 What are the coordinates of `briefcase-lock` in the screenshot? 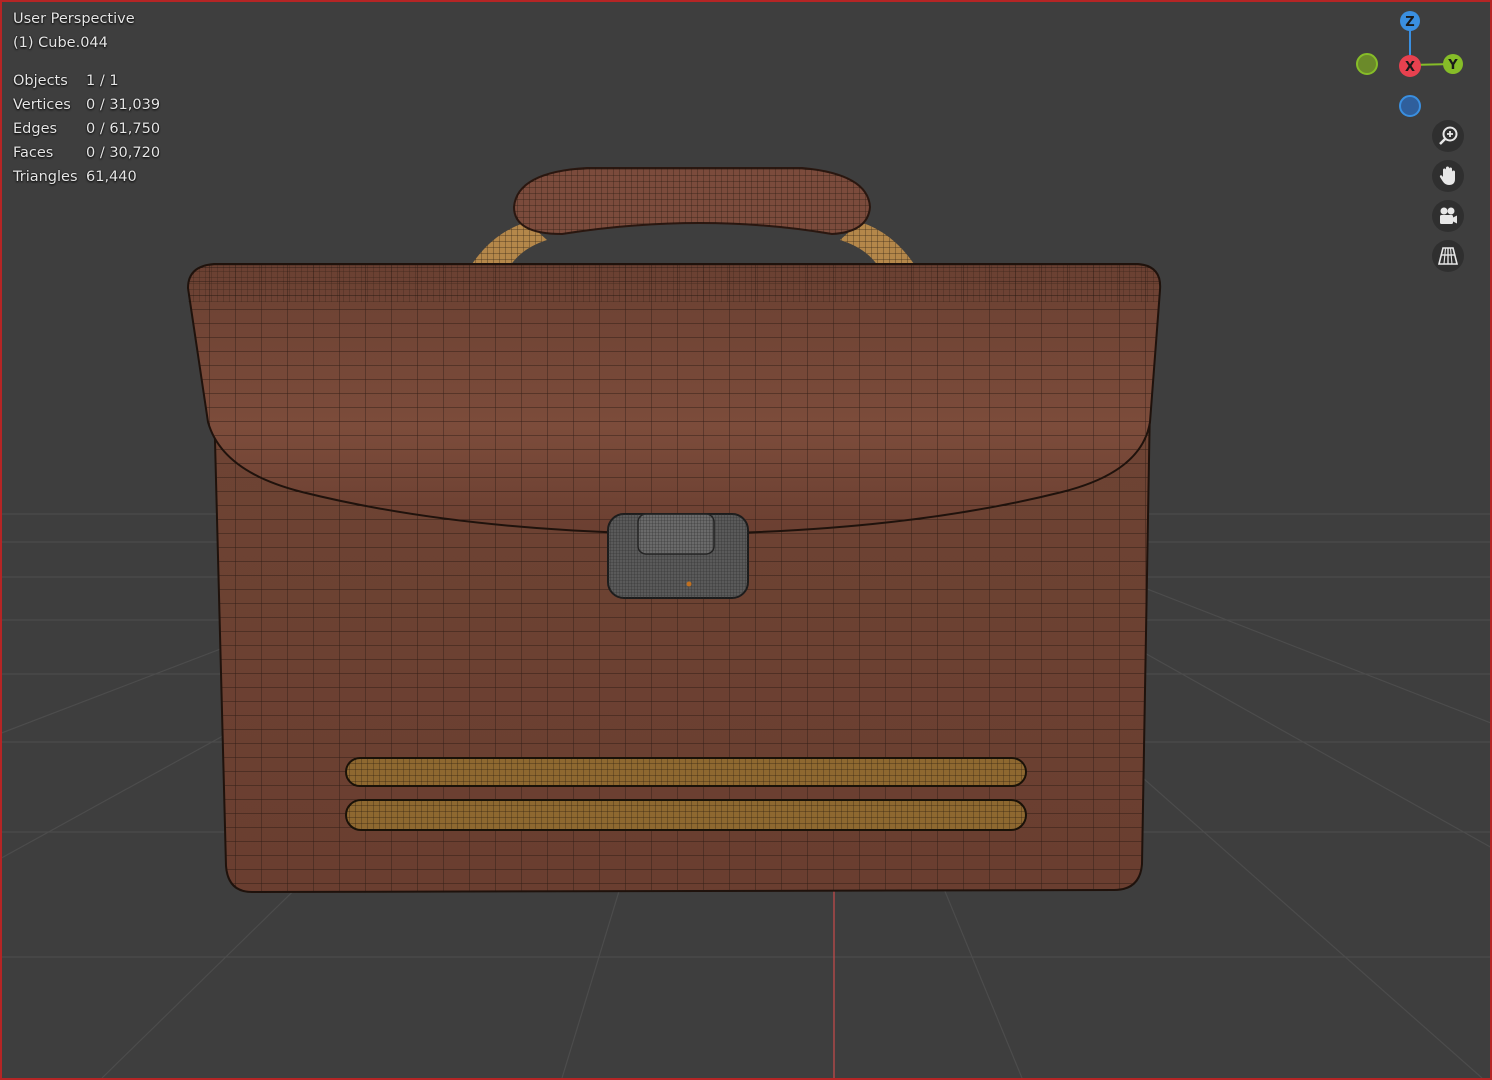 It's located at (678, 556).